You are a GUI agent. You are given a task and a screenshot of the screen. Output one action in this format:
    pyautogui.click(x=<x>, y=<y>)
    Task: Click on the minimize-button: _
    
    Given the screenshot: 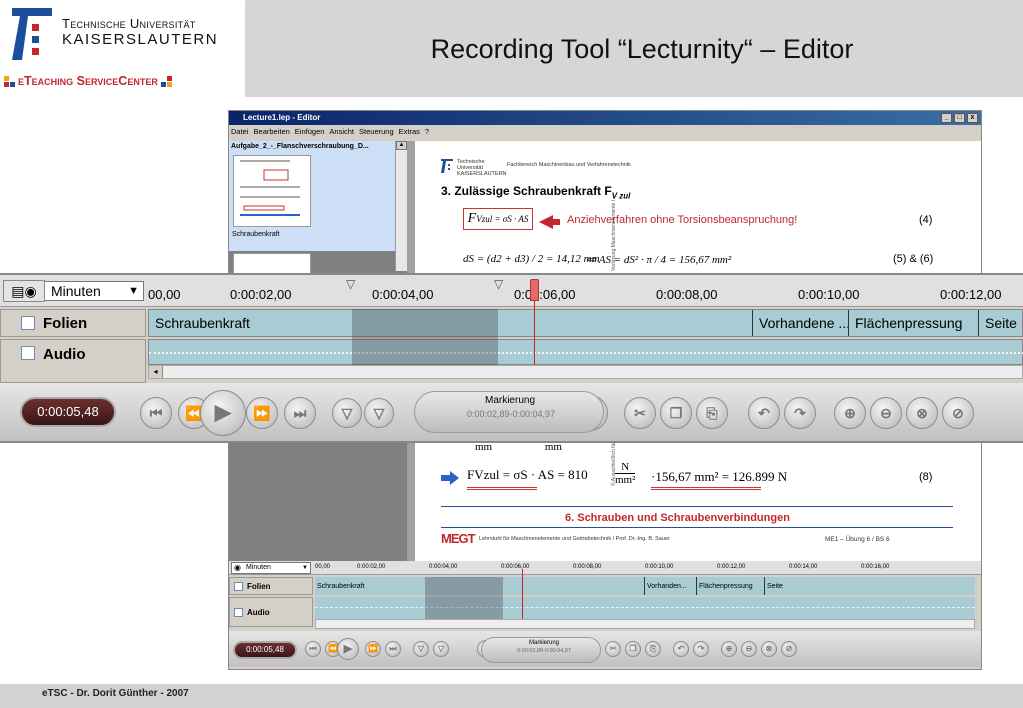 What is the action you would take?
    pyautogui.click(x=946, y=118)
    